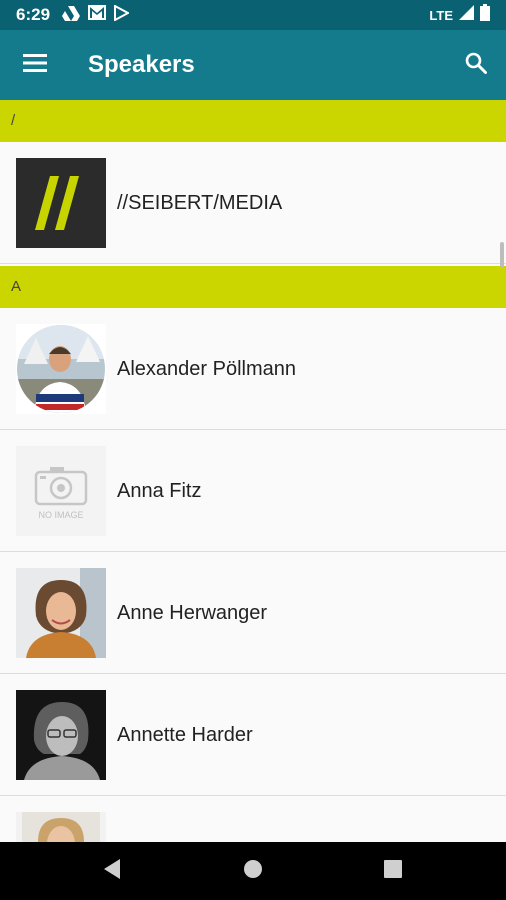  I want to click on speaker-name: Anna Fitz, so click(159, 491).